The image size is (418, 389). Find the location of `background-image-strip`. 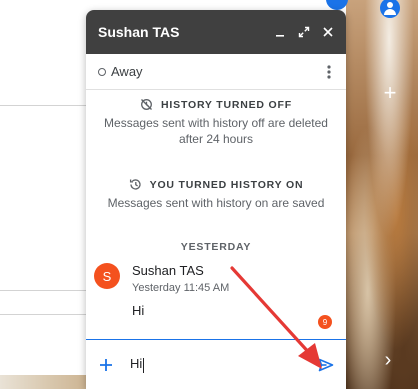

background-image-strip is located at coordinates (50, 382).